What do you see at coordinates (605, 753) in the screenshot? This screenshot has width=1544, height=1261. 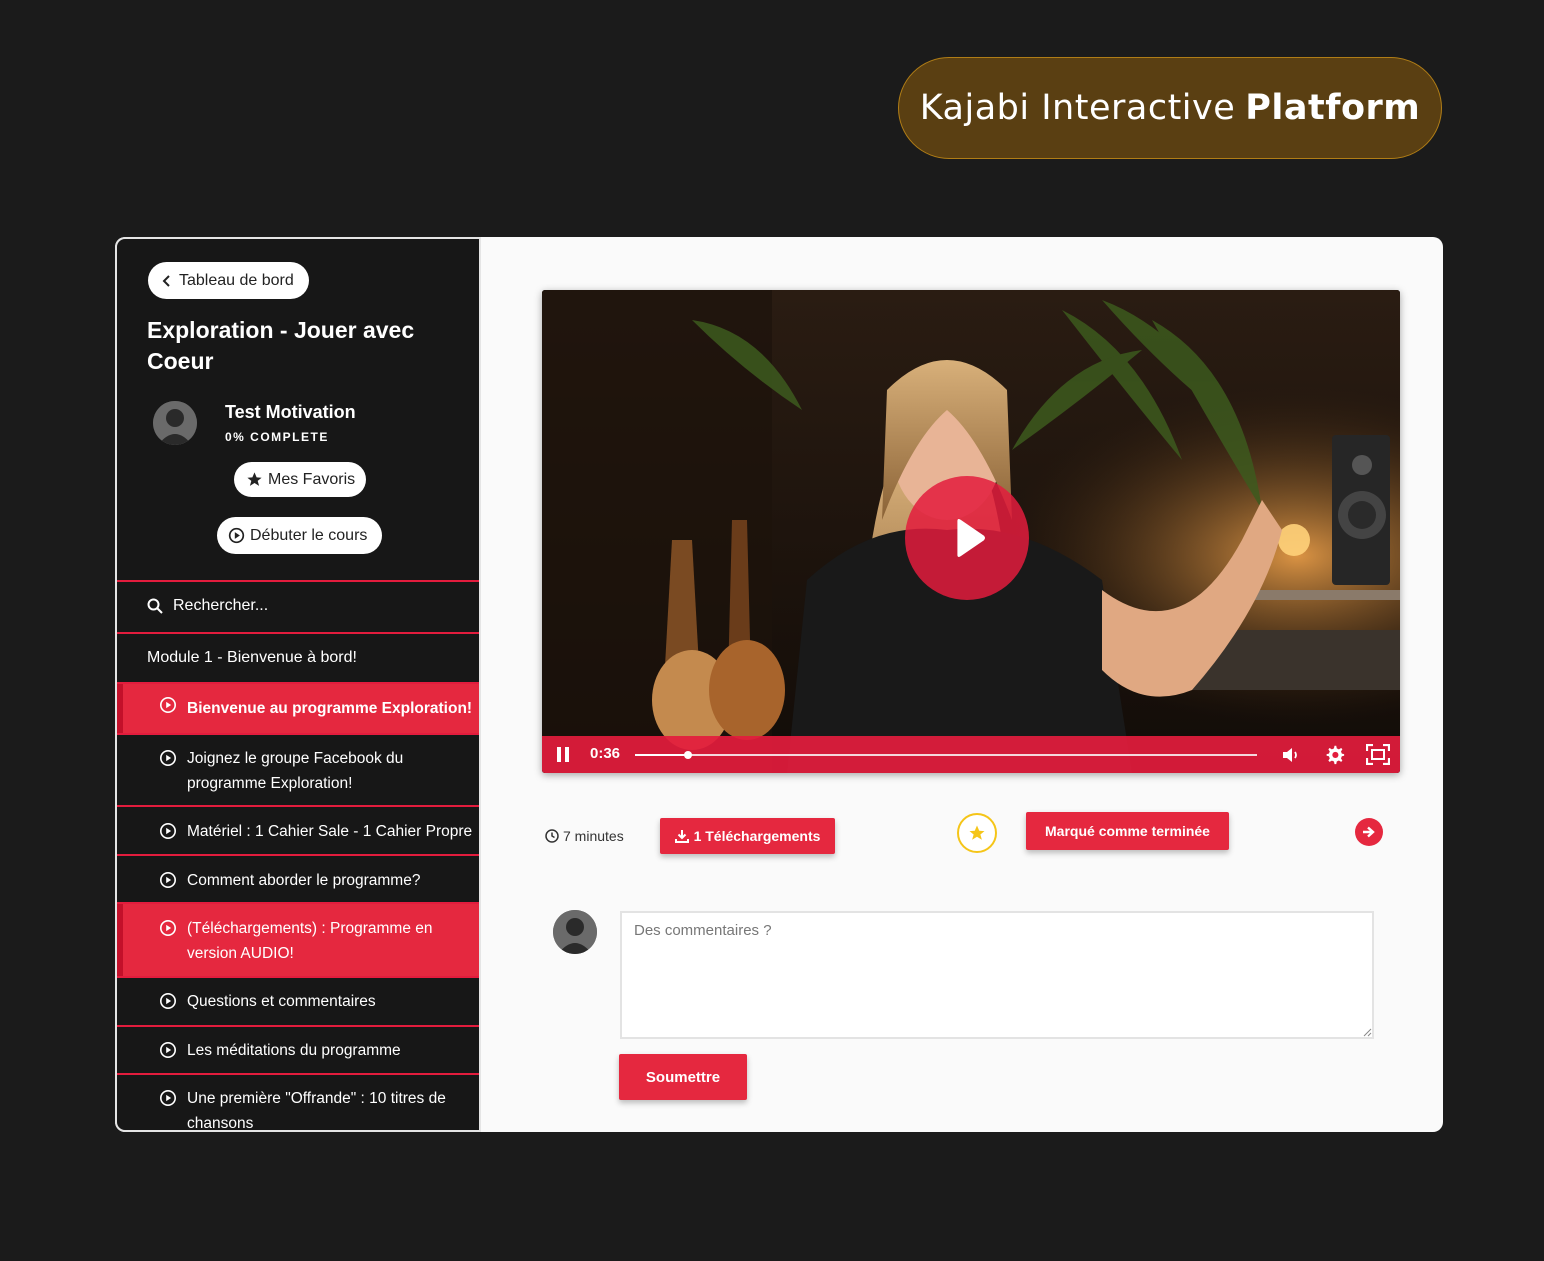 I see `video-current-time: 0:36` at bounding box center [605, 753].